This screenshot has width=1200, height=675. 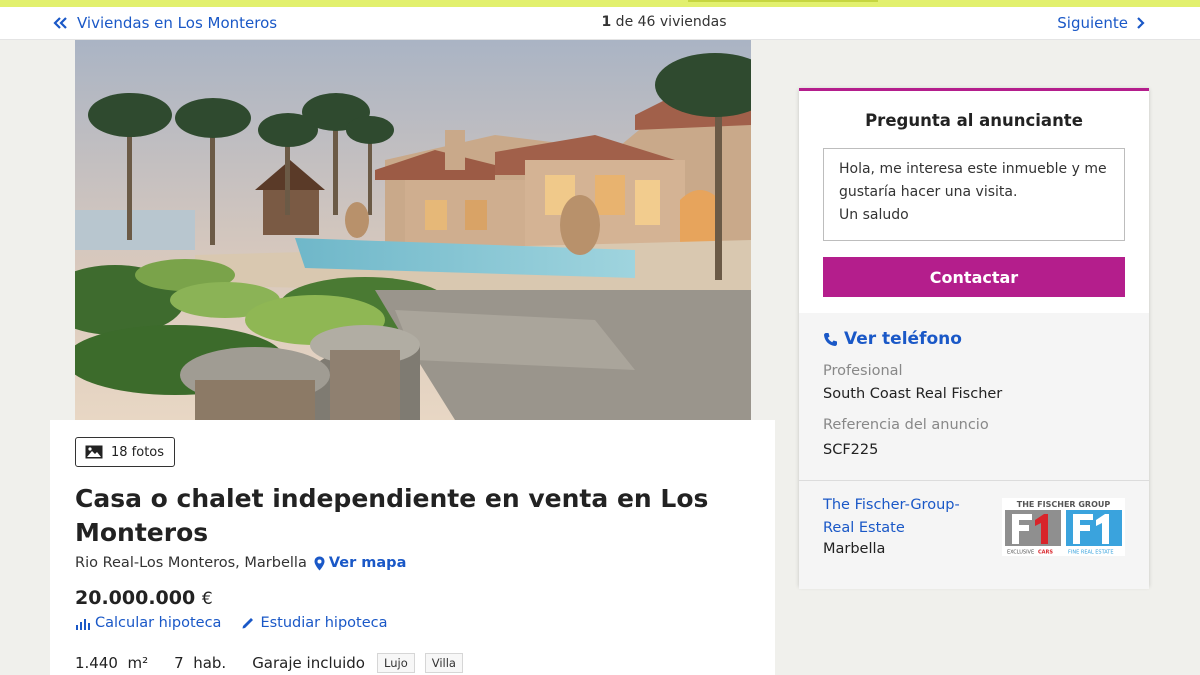 What do you see at coordinates (83, 624) in the screenshot?
I see `bar-chart-icon` at bounding box center [83, 624].